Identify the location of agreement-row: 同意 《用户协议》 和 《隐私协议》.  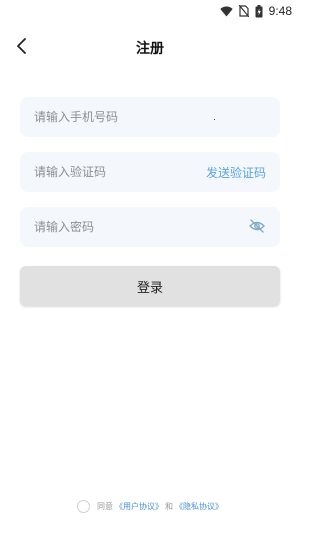
(150, 506).